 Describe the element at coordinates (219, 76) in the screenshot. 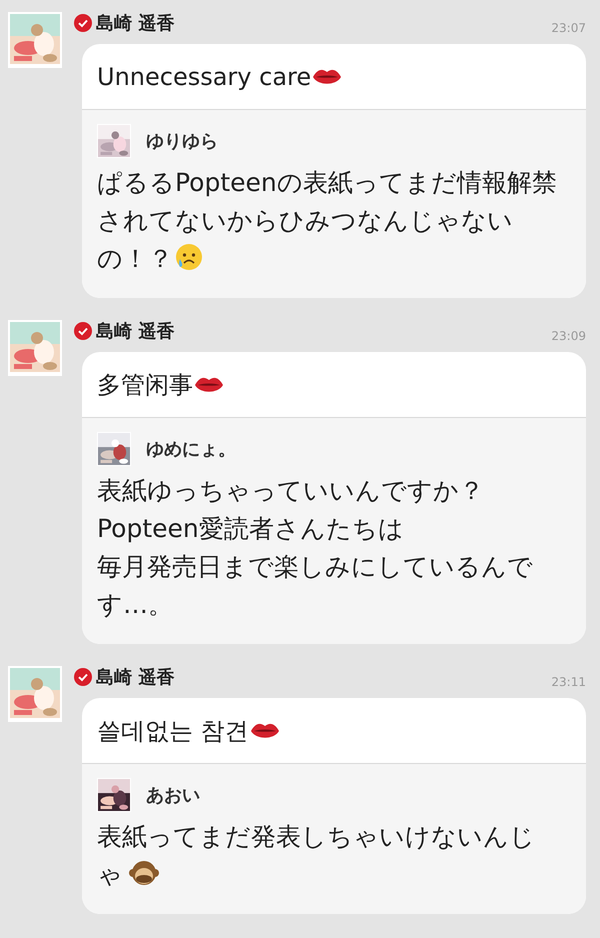

I see `message-text: Unnecessary care` at that location.